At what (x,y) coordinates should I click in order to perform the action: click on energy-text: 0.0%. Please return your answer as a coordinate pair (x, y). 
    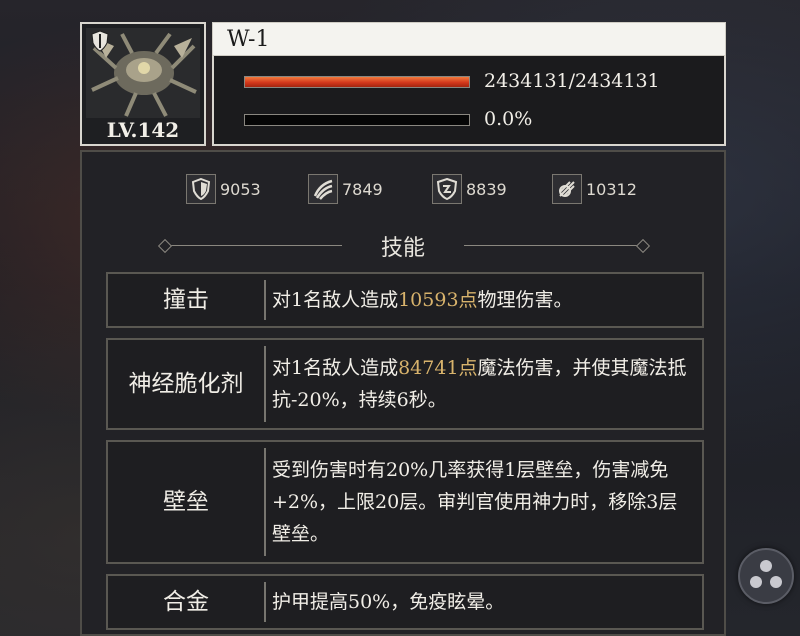
    Looking at the image, I should click on (508, 119).